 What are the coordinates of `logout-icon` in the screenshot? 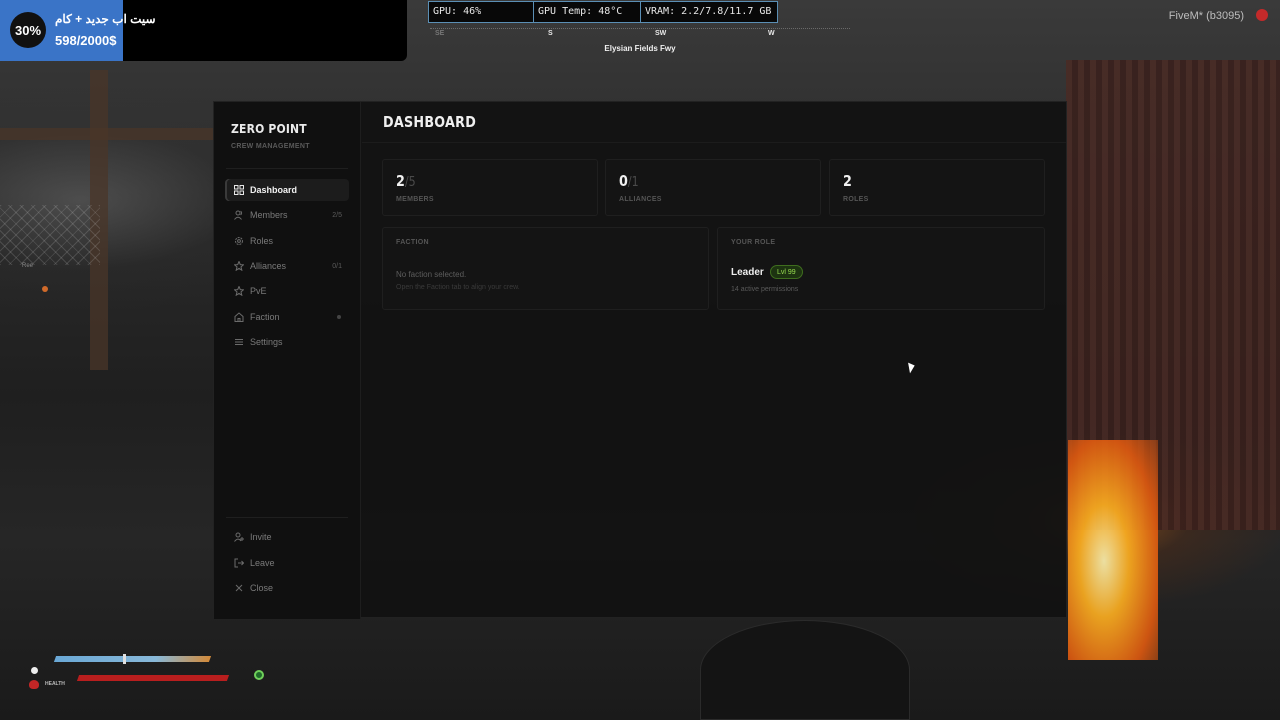 It's located at (239, 563).